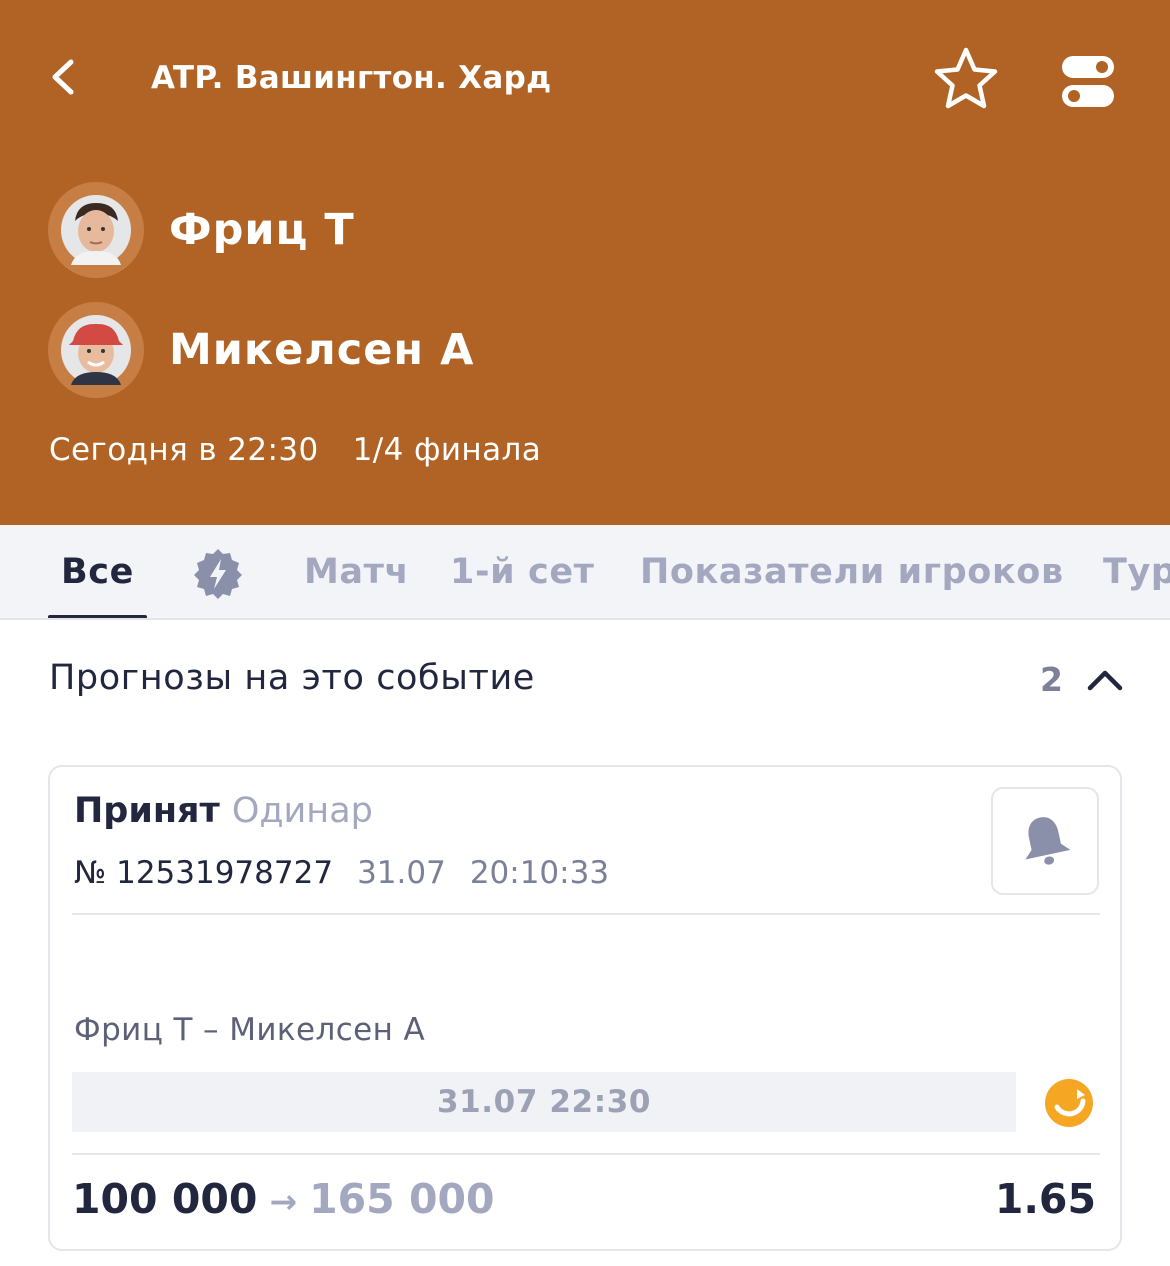 Image resolution: width=1170 pixels, height=1266 pixels. Describe the element at coordinates (204, 873) in the screenshot. I see `bet-number: № 12531978727` at that location.